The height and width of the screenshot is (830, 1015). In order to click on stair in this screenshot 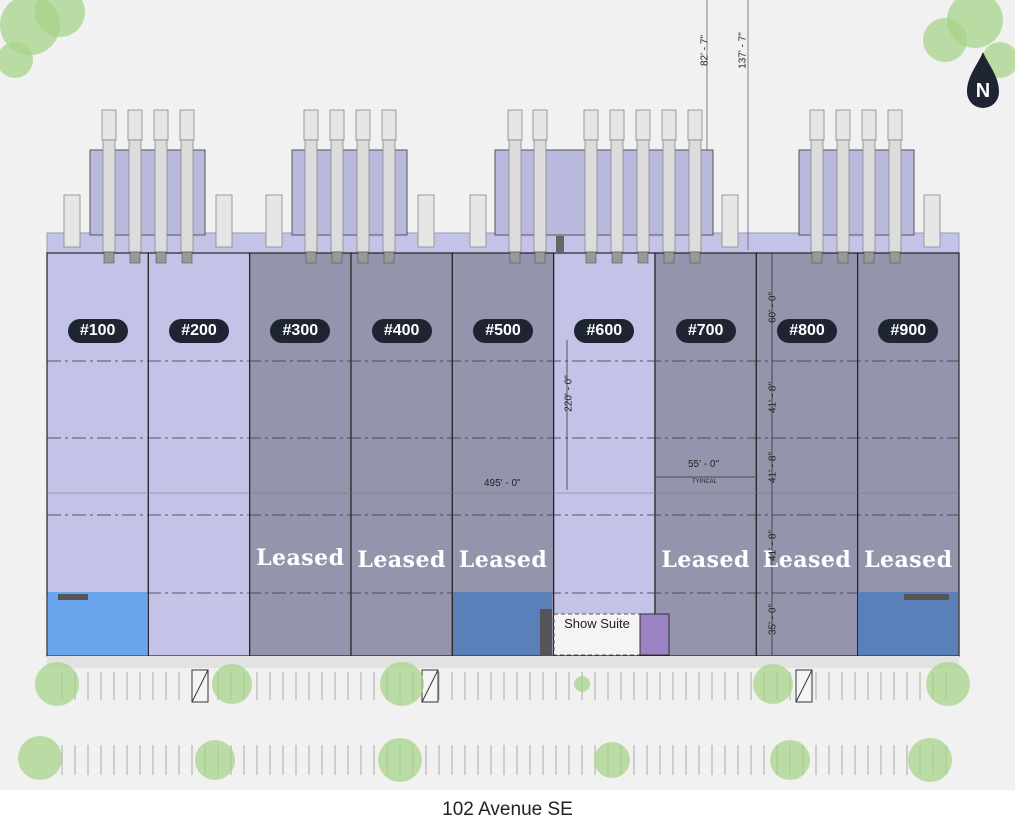, I will do `click(546, 632)`.